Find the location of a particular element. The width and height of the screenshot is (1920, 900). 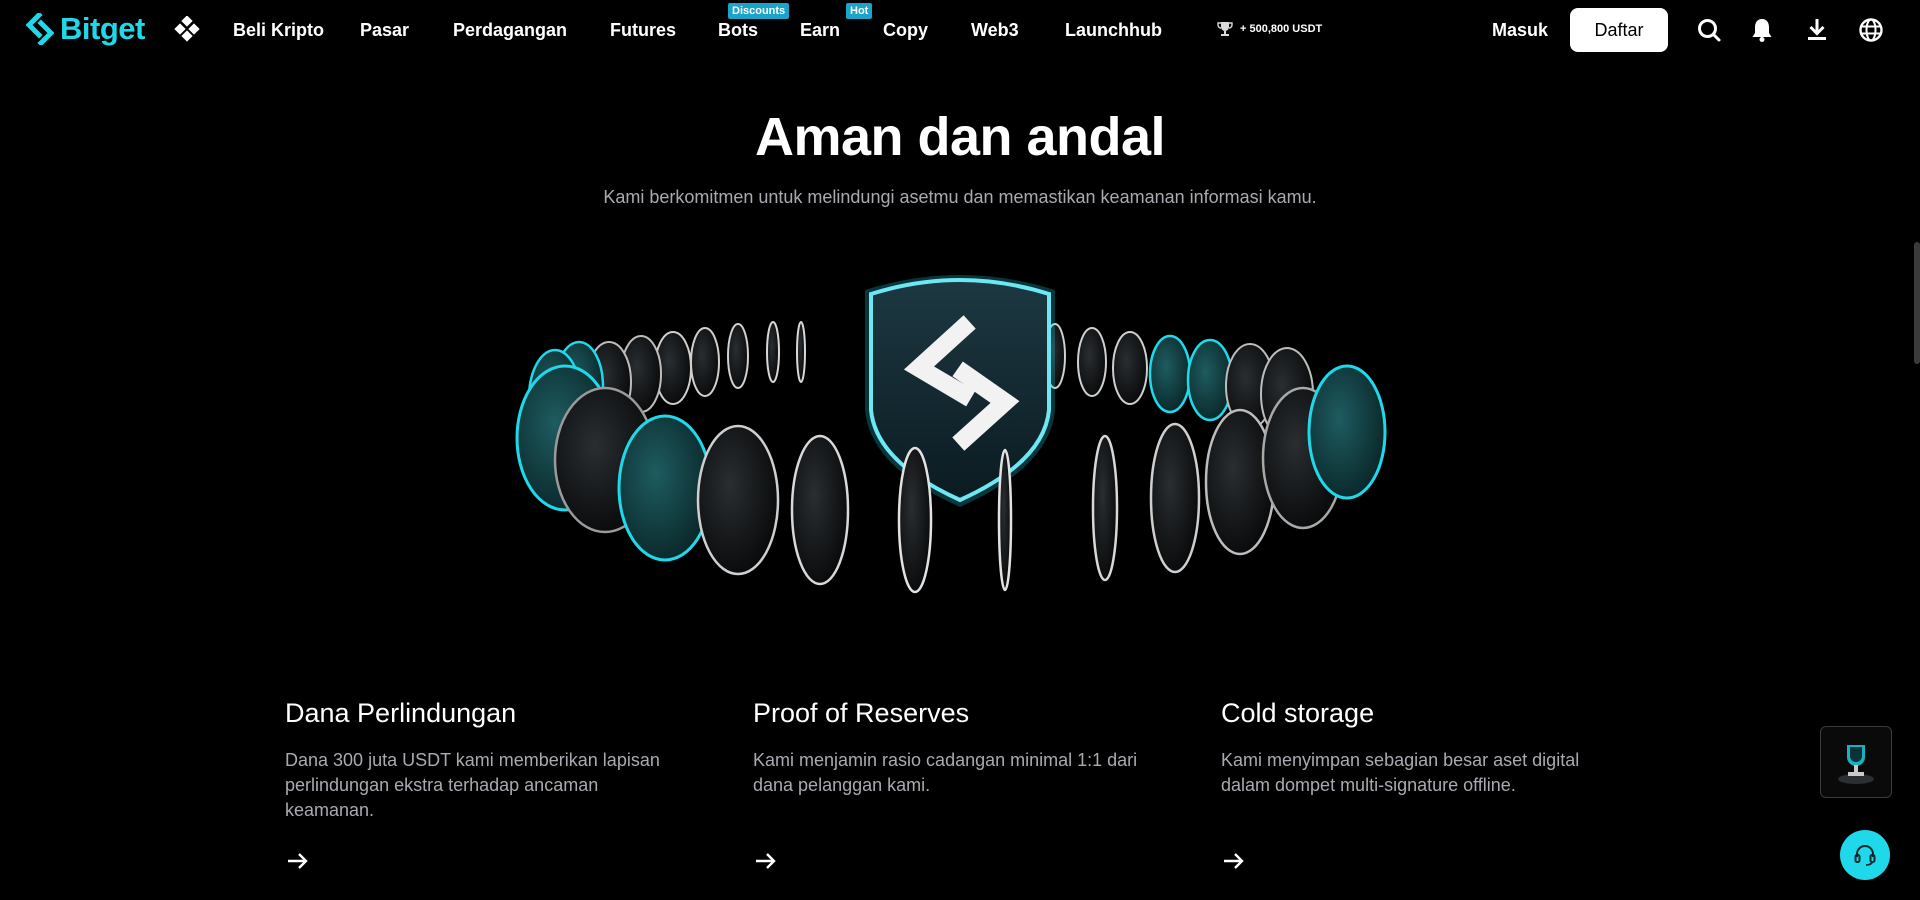

promo-reward: + 500,800 USDT is located at coordinates (1269, 29).